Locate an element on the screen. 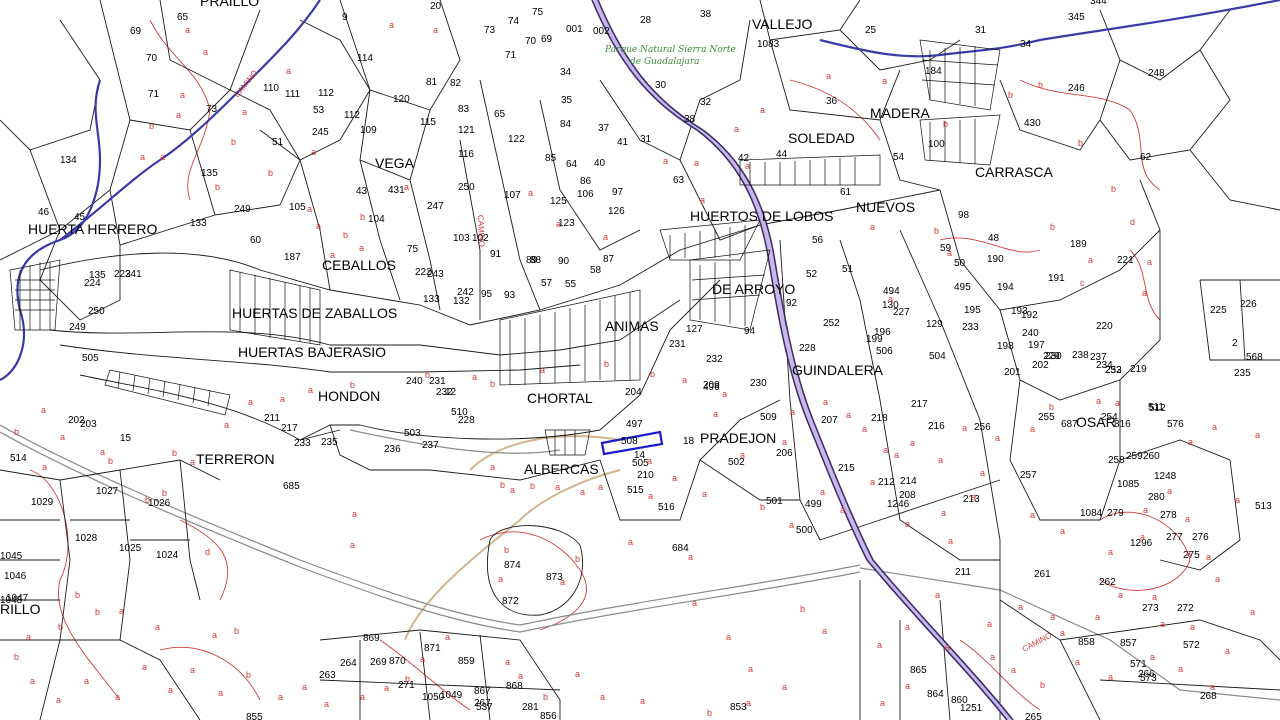 The height and width of the screenshot is (720, 1280). parcel-number: 75 is located at coordinates (413, 249).